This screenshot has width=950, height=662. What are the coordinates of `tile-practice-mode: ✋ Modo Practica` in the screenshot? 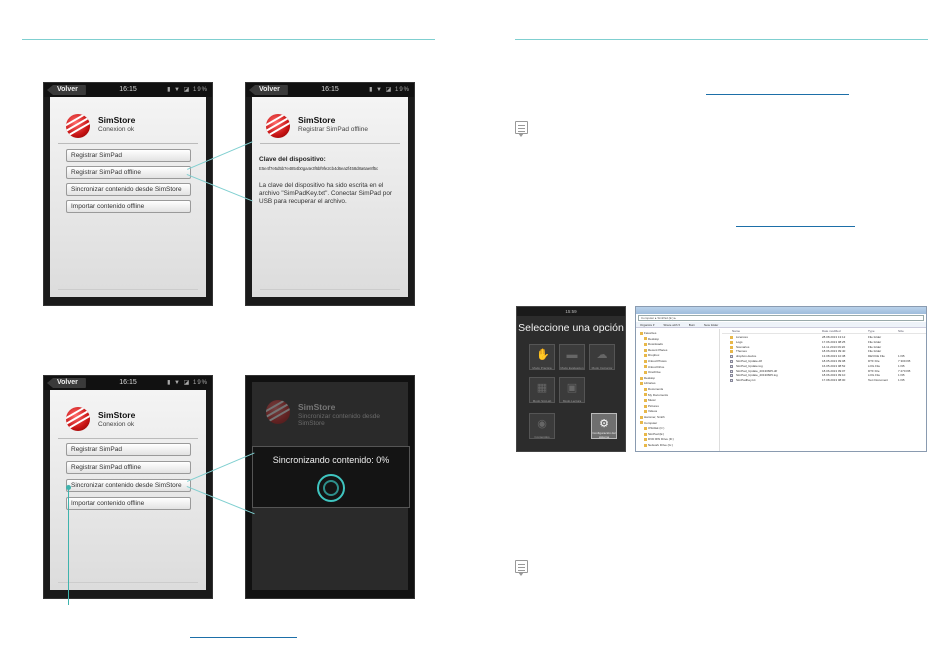 It's located at (542, 357).